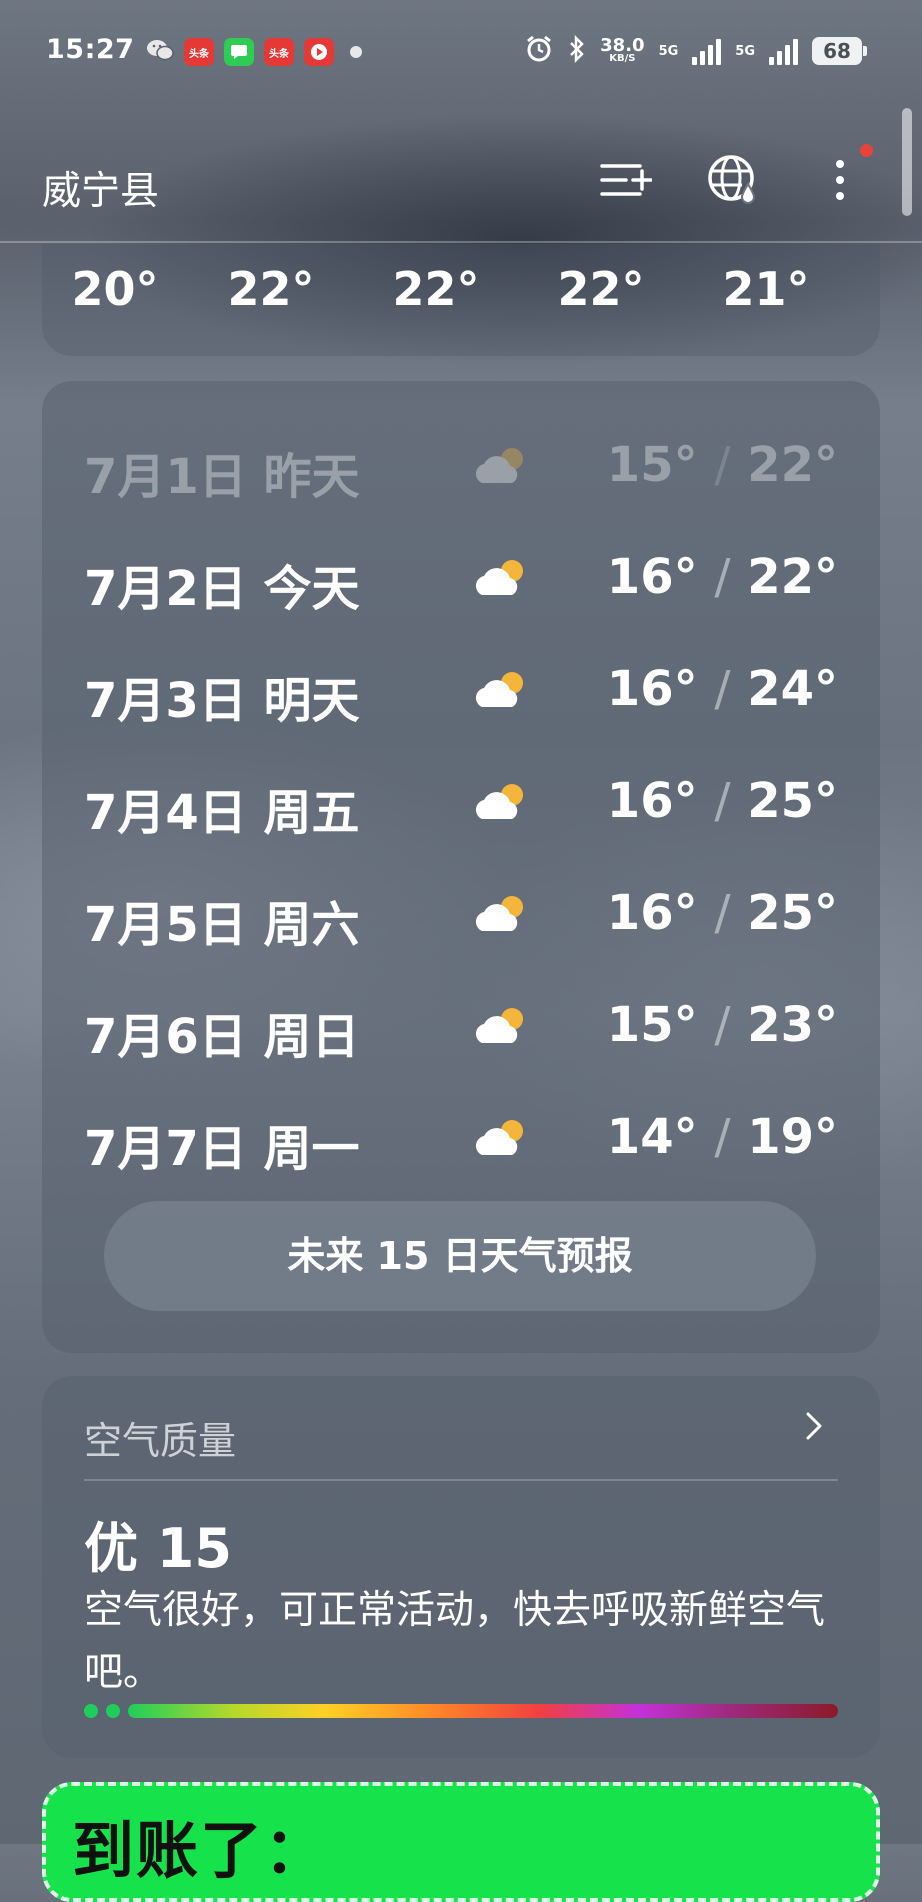 The image size is (922, 1902). Describe the element at coordinates (539, 51) in the screenshot. I see `alarm-icon` at that location.